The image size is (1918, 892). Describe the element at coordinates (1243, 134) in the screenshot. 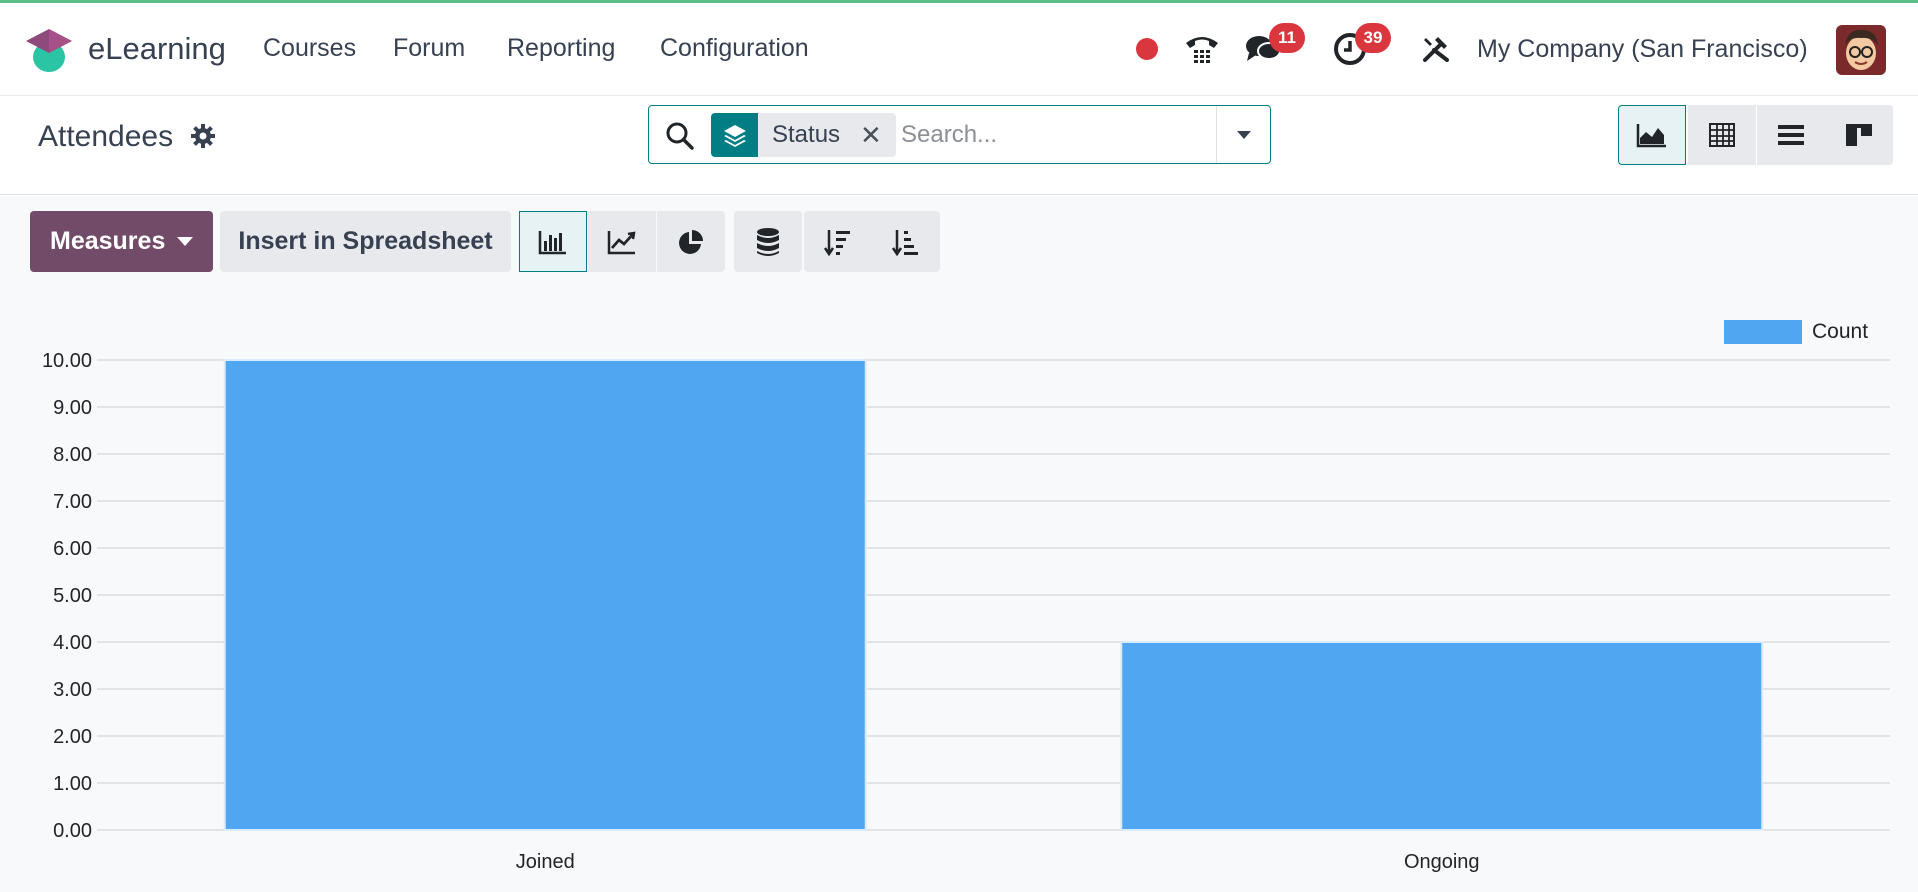

I see `search-options-toggle` at that location.